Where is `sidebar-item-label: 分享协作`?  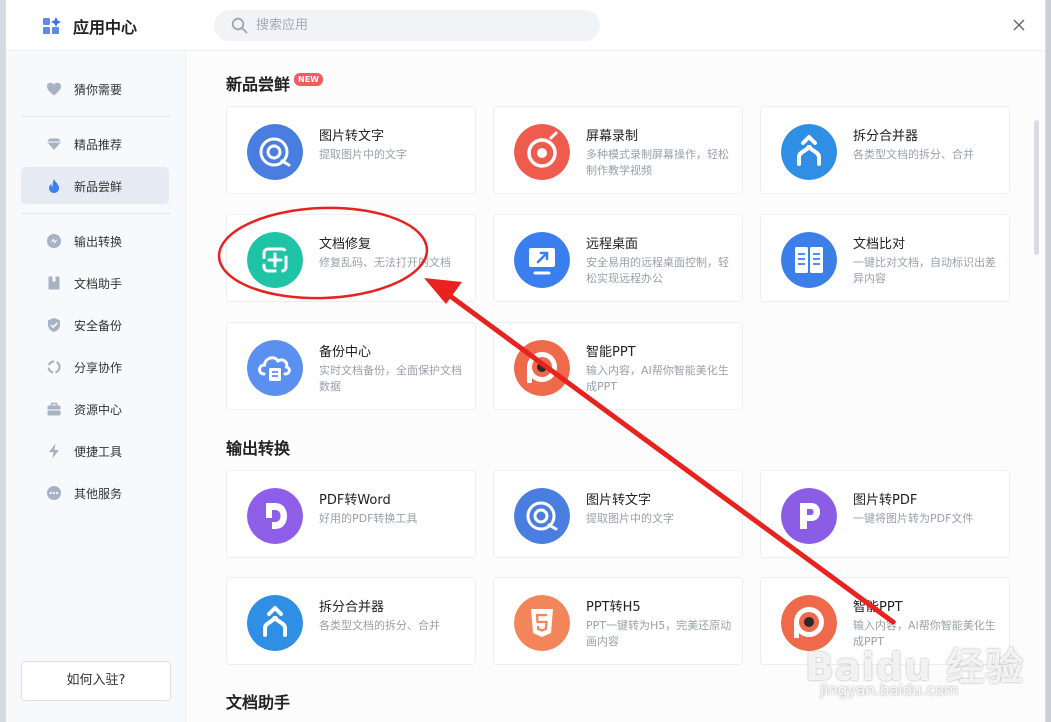 sidebar-item-label: 分享协作 is located at coordinates (98, 368).